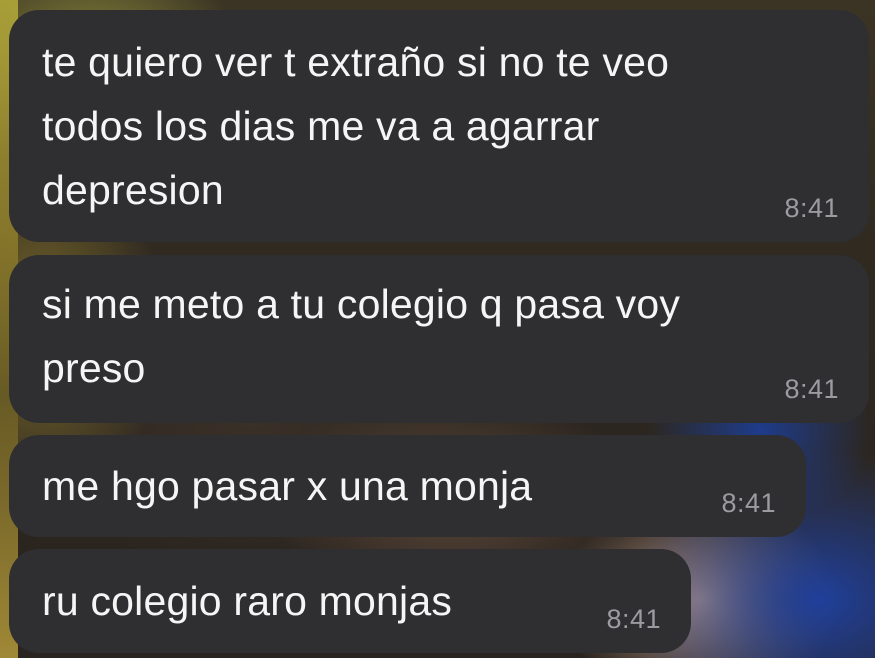  Describe the element at coordinates (287, 486) in the screenshot. I see `message-text: me hgo pasar x una monja` at that location.